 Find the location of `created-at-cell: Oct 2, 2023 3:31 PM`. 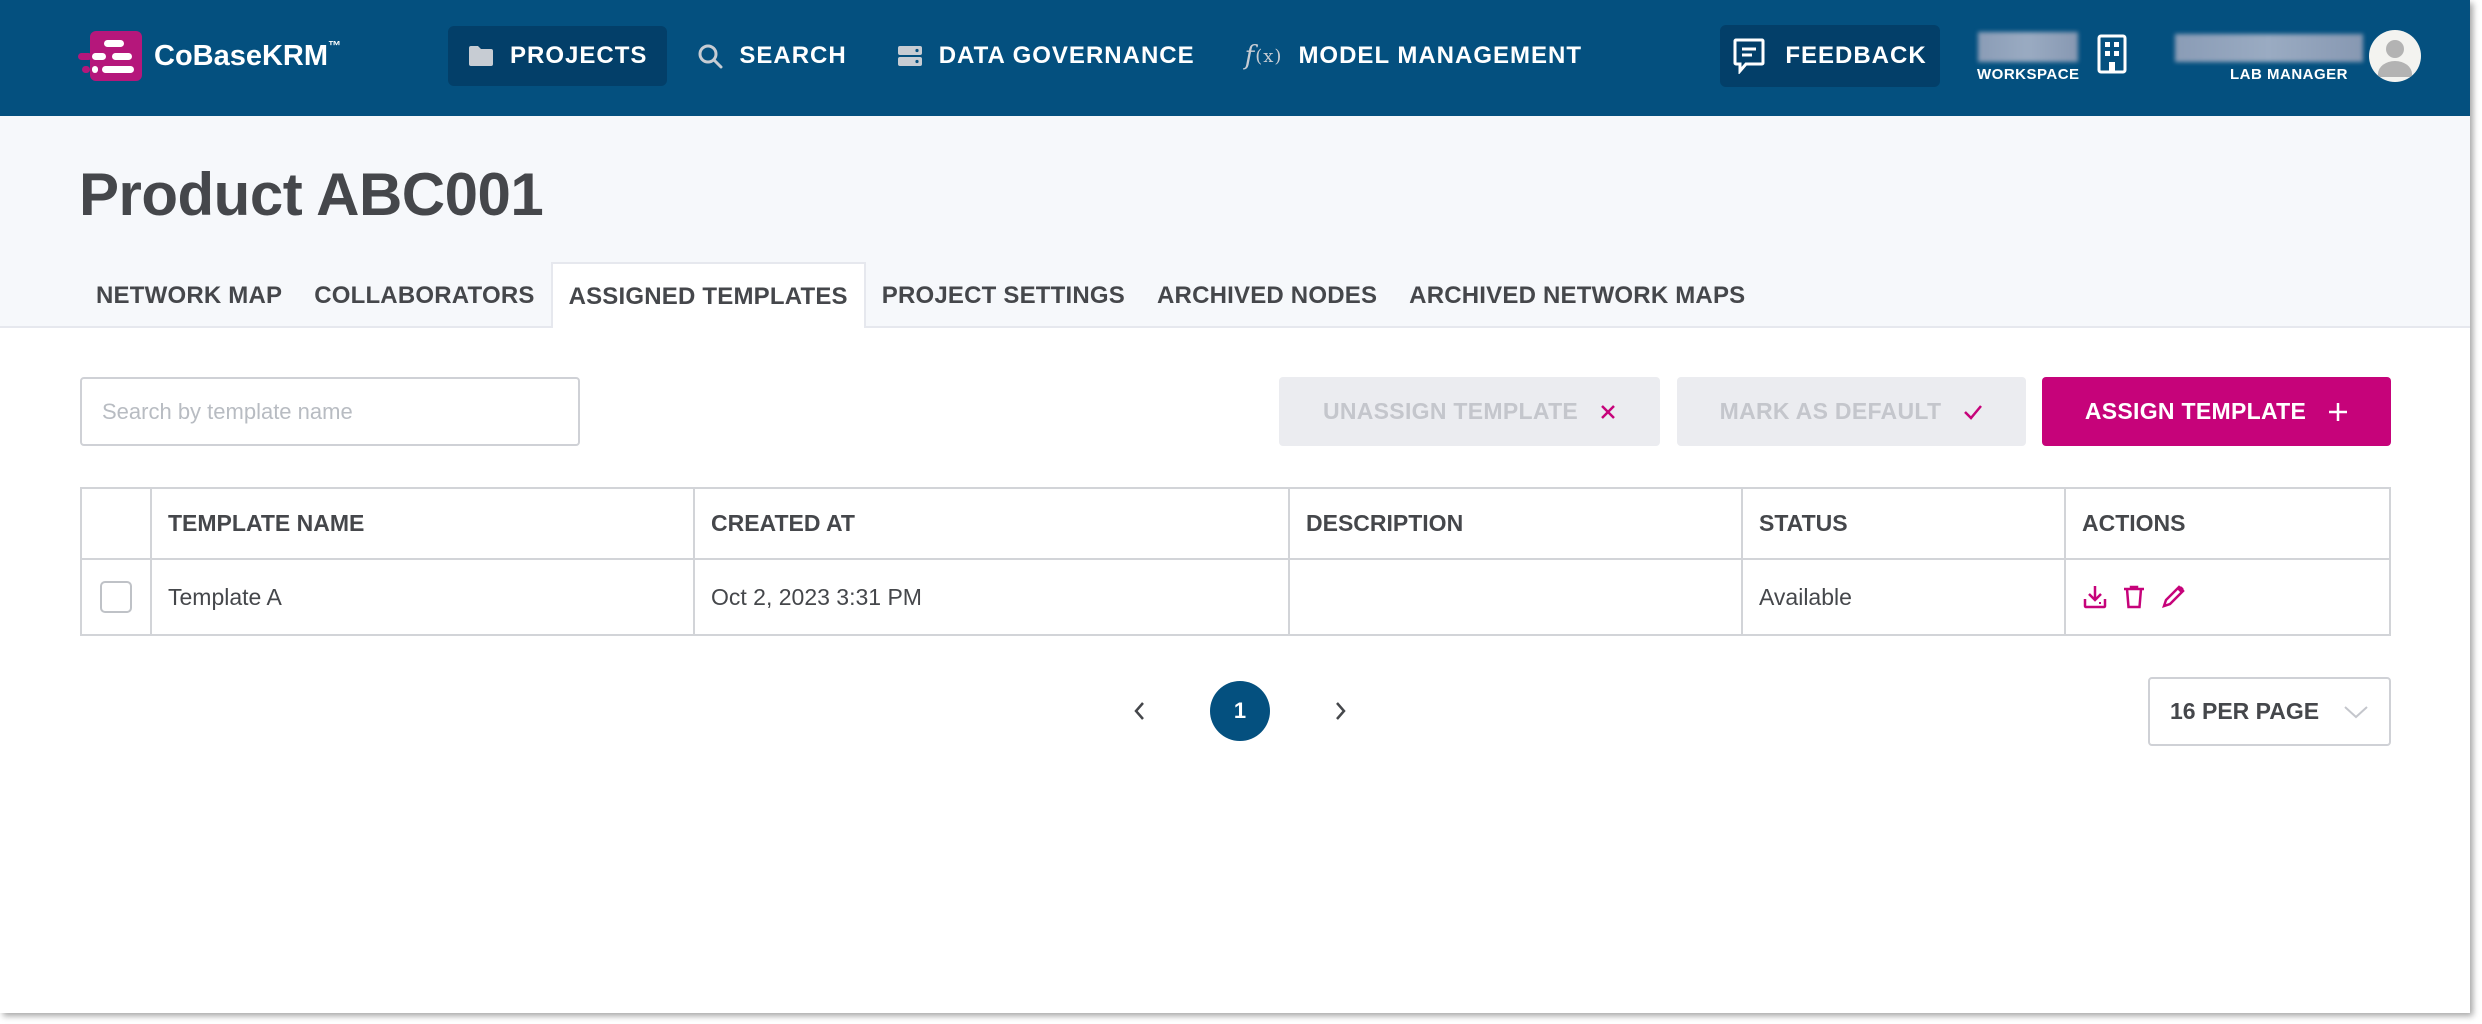

created-at-cell: Oct 2, 2023 3:31 PM is located at coordinates (991, 597).